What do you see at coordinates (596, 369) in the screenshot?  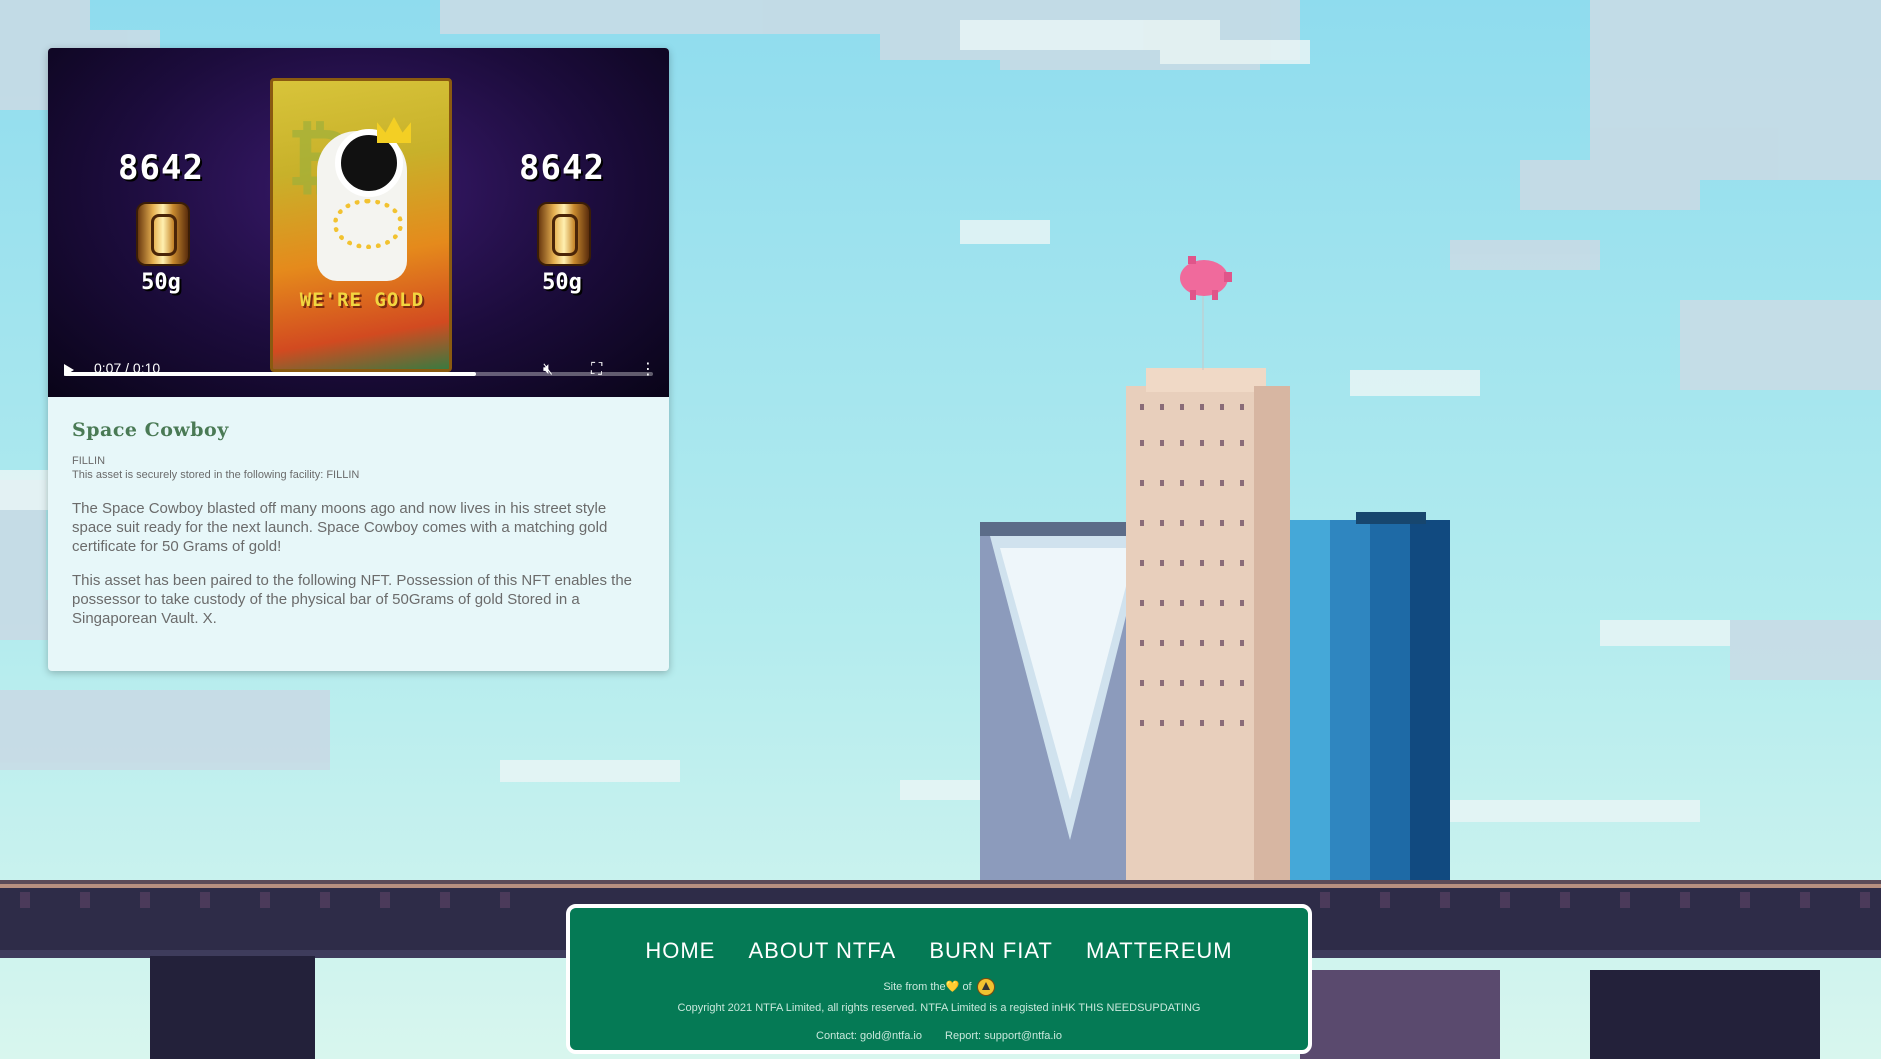 I see `fullscreen-icon: ⛶` at bounding box center [596, 369].